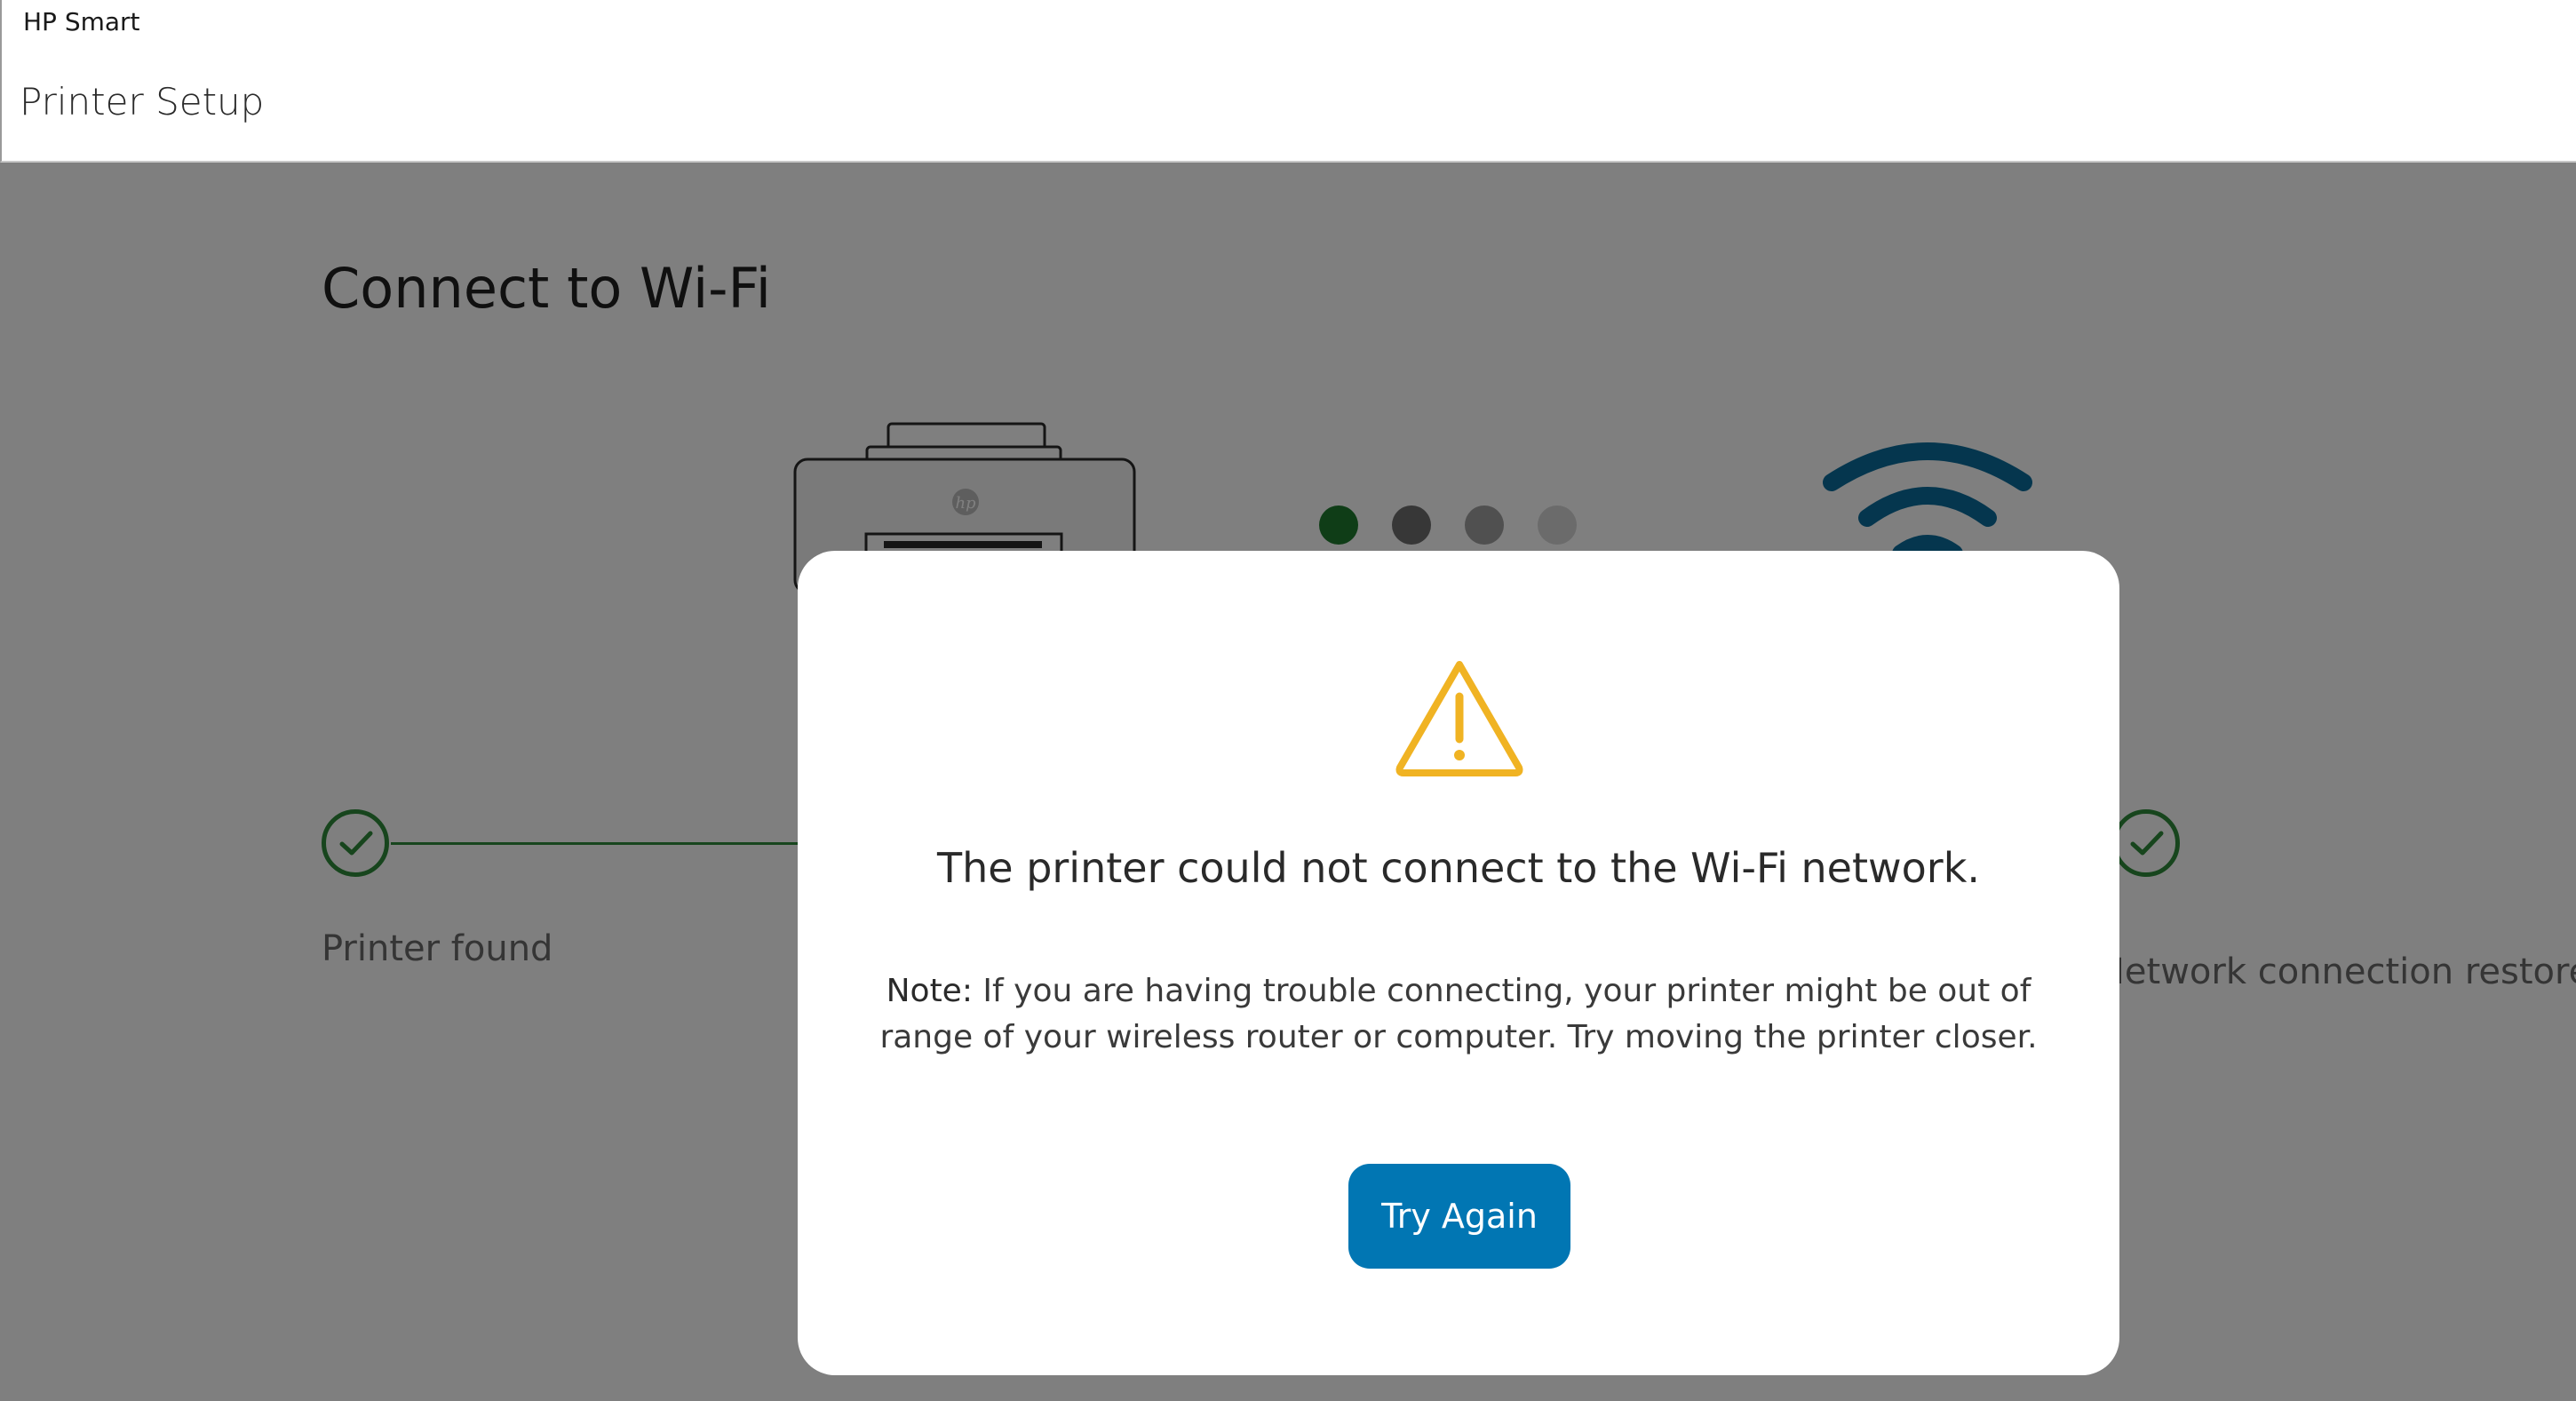 The width and height of the screenshot is (2576, 1401). What do you see at coordinates (1459, 718) in the screenshot?
I see `warning-icon` at bounding box center [1459, 718].